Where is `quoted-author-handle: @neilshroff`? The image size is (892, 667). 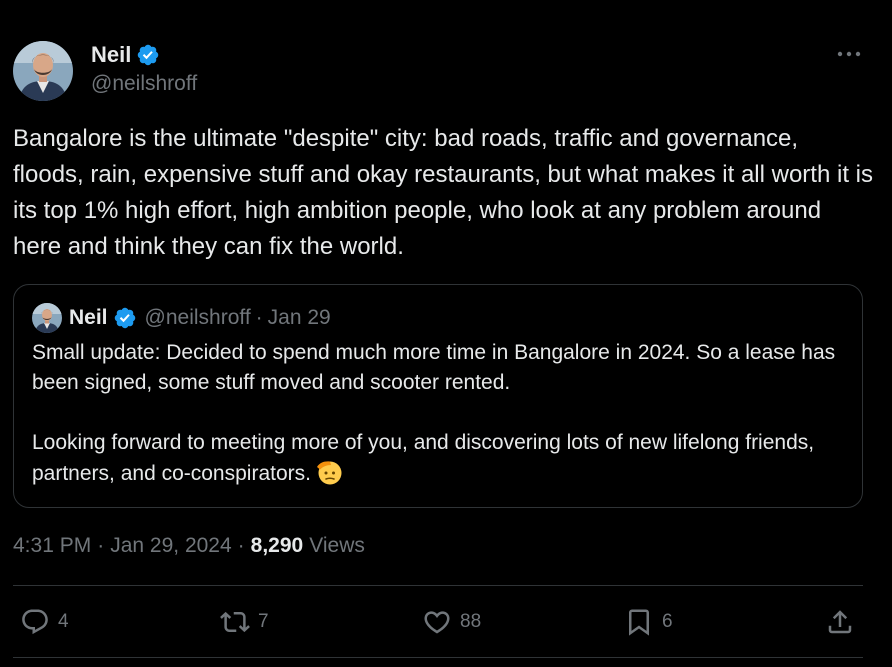
quoted-author-handle: @neilshroff is located at coordinates (197, 317).